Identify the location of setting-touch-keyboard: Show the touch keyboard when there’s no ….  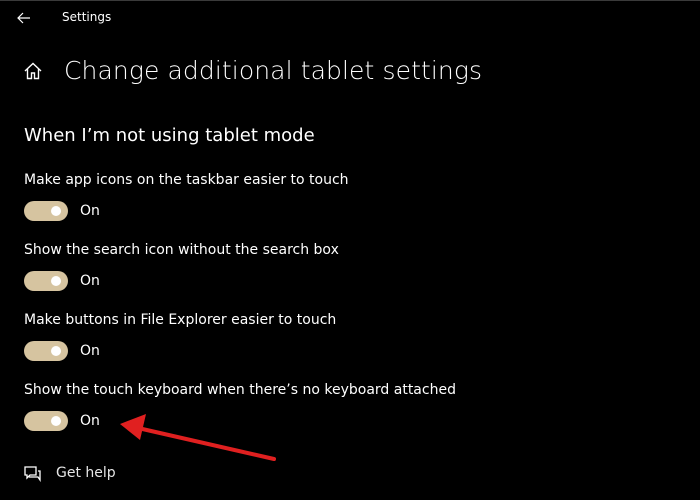
(344, 406).